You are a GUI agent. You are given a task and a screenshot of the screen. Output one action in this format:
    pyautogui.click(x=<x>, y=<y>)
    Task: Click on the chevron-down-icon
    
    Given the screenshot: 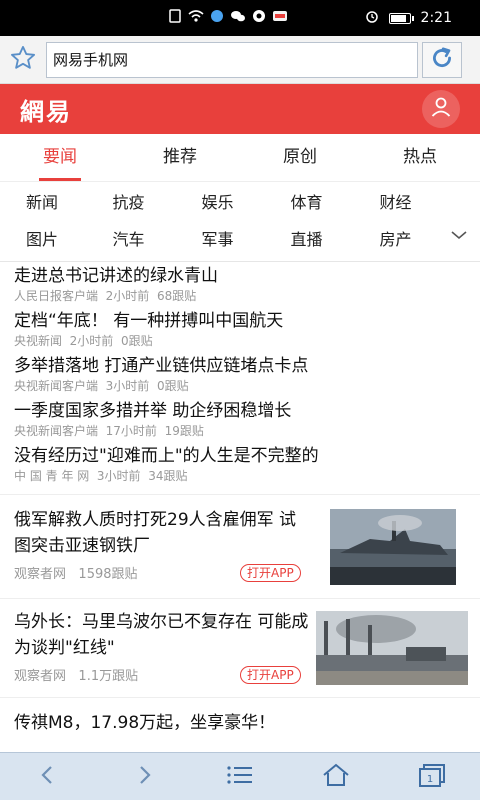 What is the action you would take?
    pyautogui.click(x=459, y=235)
    